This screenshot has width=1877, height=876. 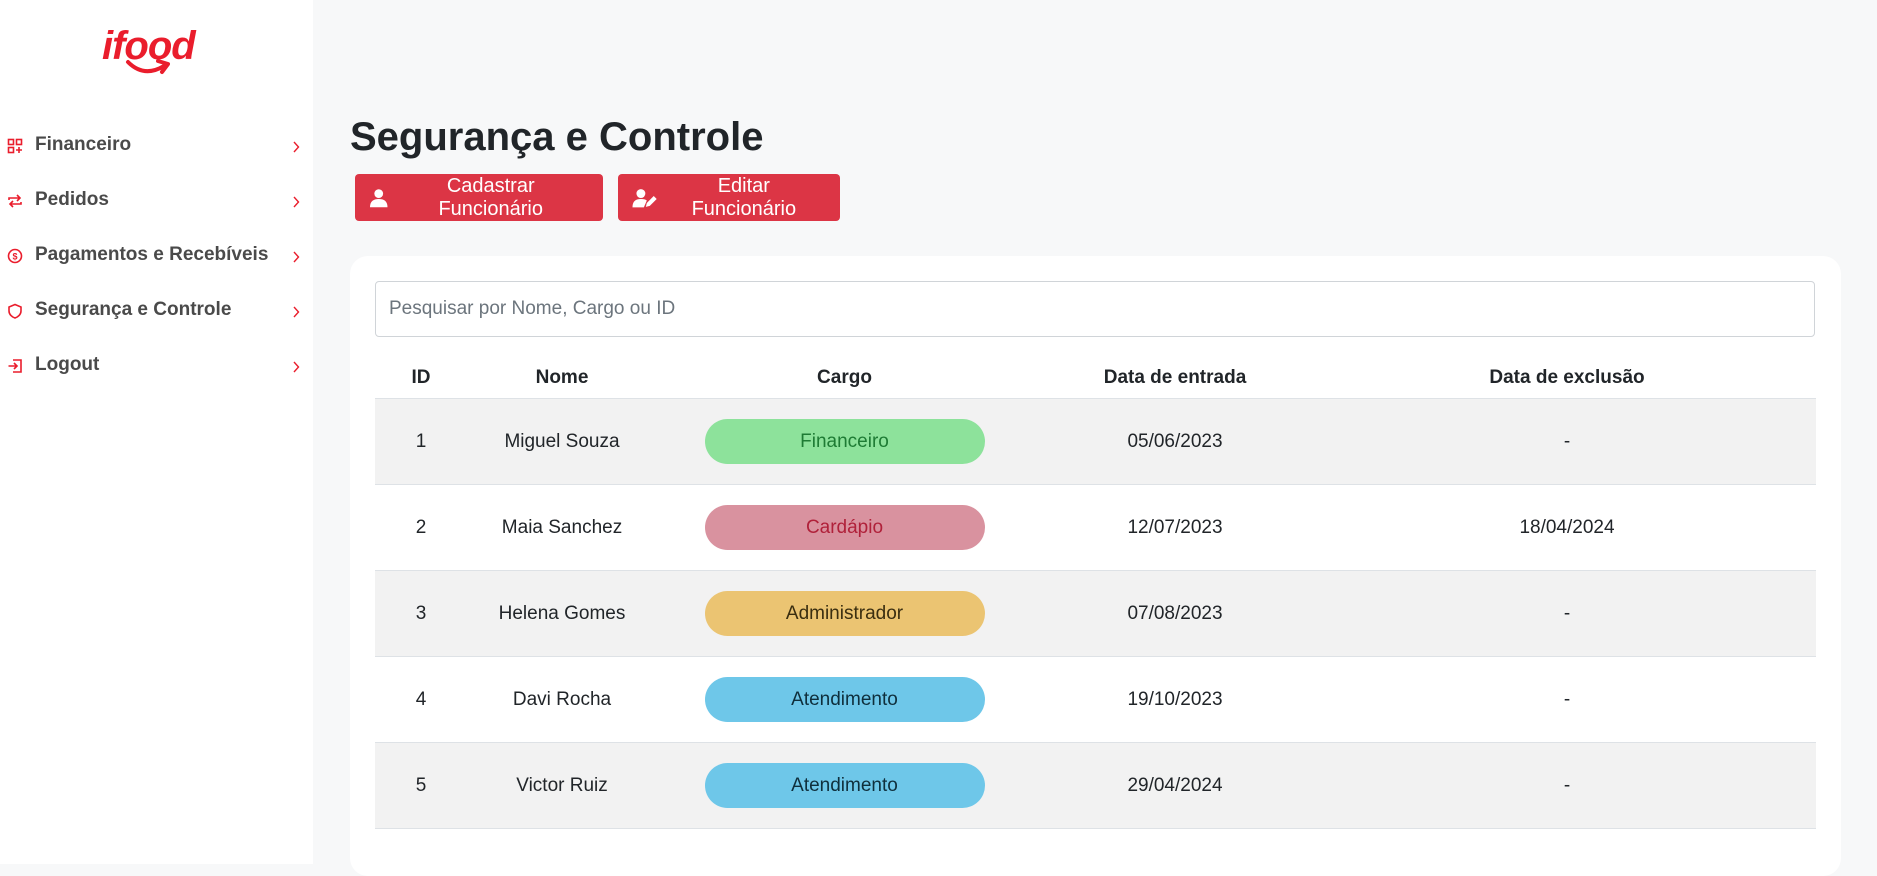 What do you see at coordinates (557, 137) in the screenshot?
I see `page-title: Segurança e Controle` at bounding box center [557, 137].